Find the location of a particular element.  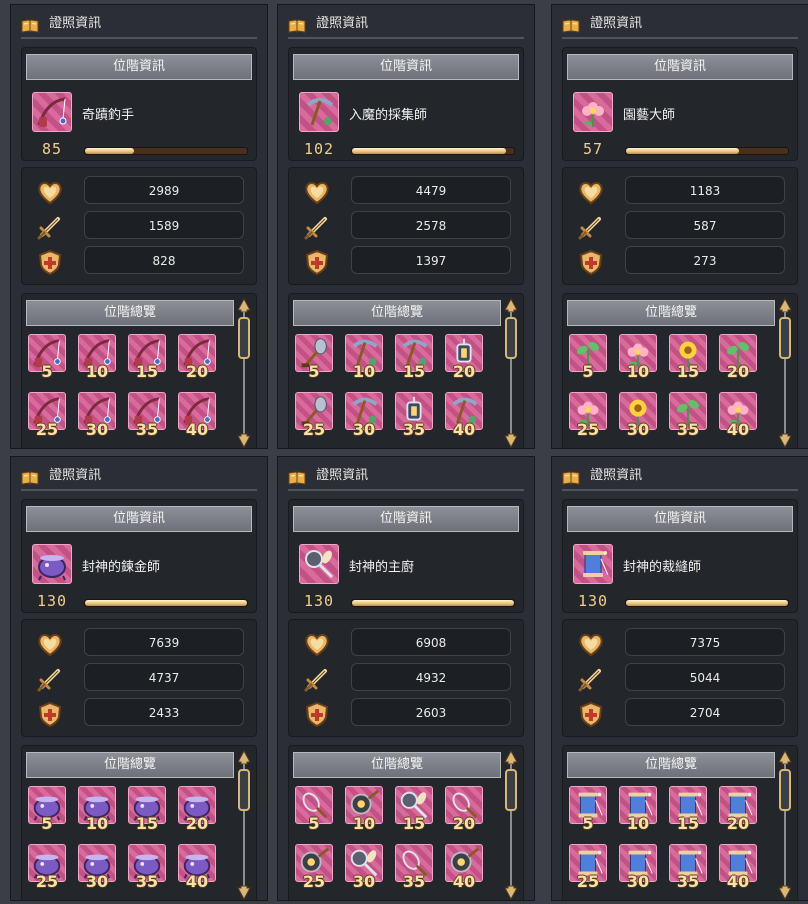

stats-section: 7639 4737 2433 is located at coordinates (139, 678).